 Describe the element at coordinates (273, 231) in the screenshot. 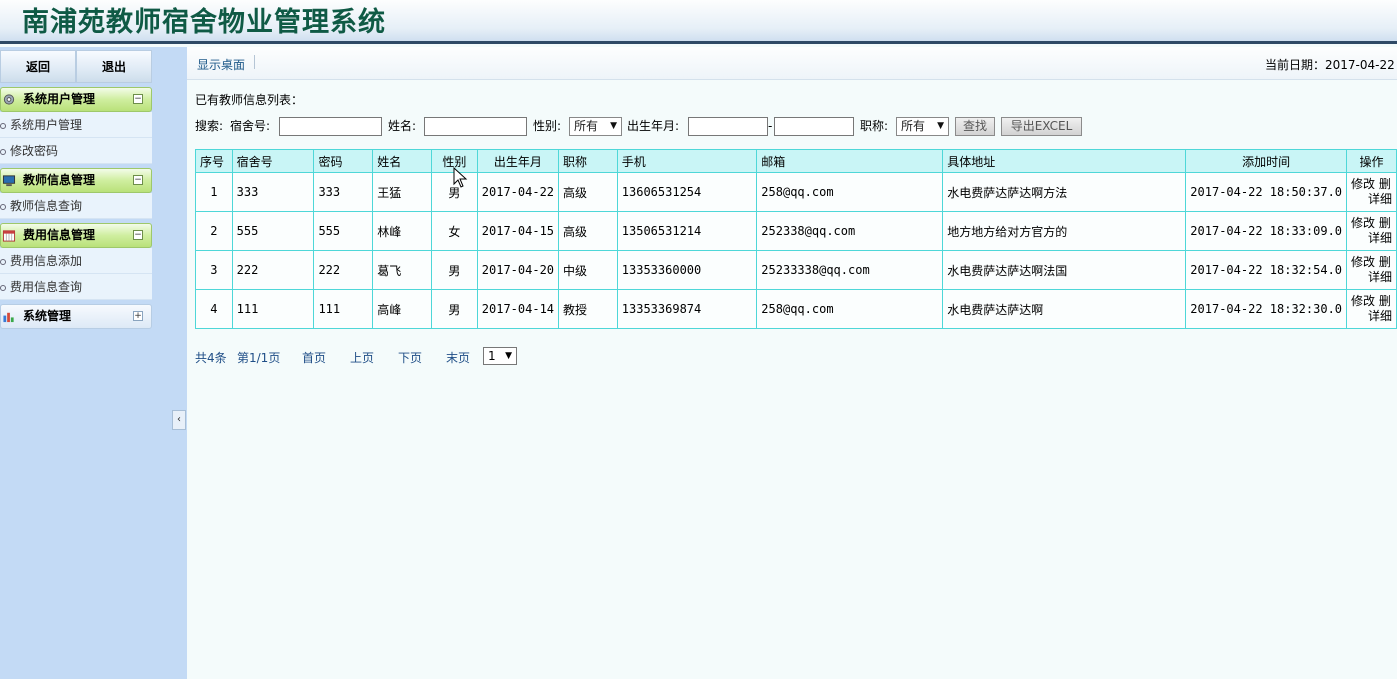

I see `cell-dorm: 555` at that location.